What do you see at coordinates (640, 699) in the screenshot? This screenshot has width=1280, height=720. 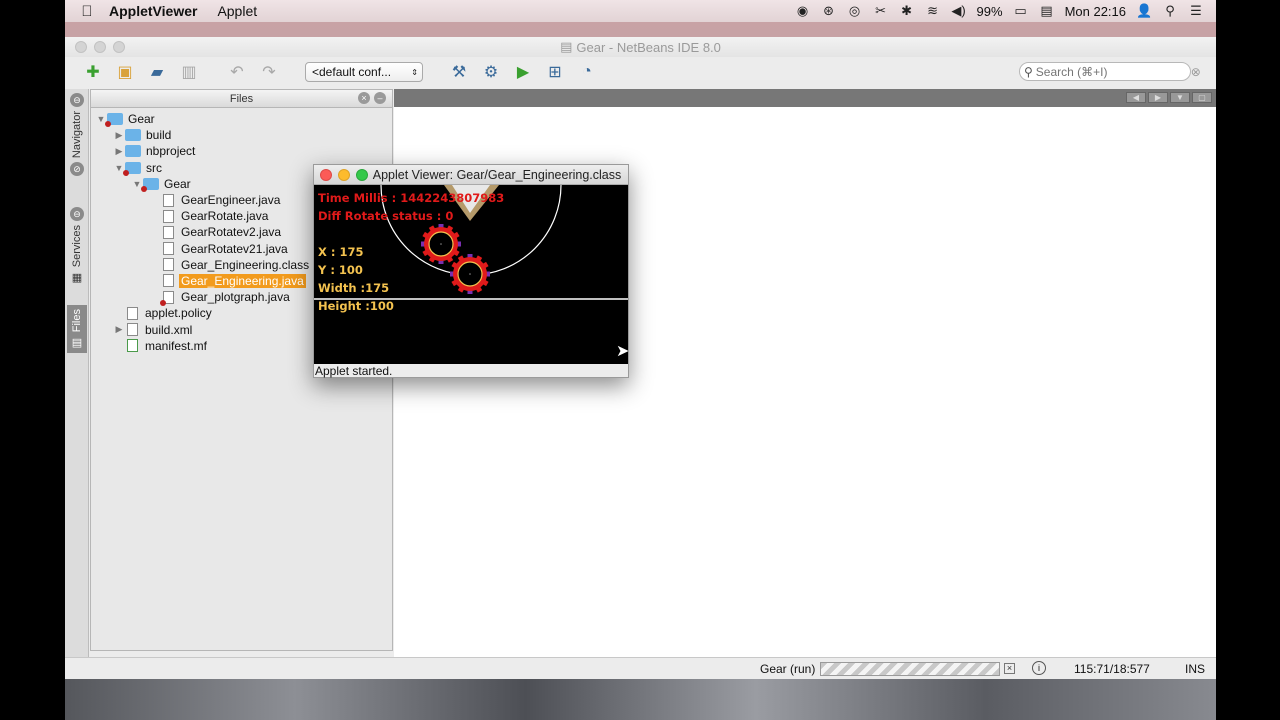 I see `desktop-wallpaper` at bounding box center [640, 699].